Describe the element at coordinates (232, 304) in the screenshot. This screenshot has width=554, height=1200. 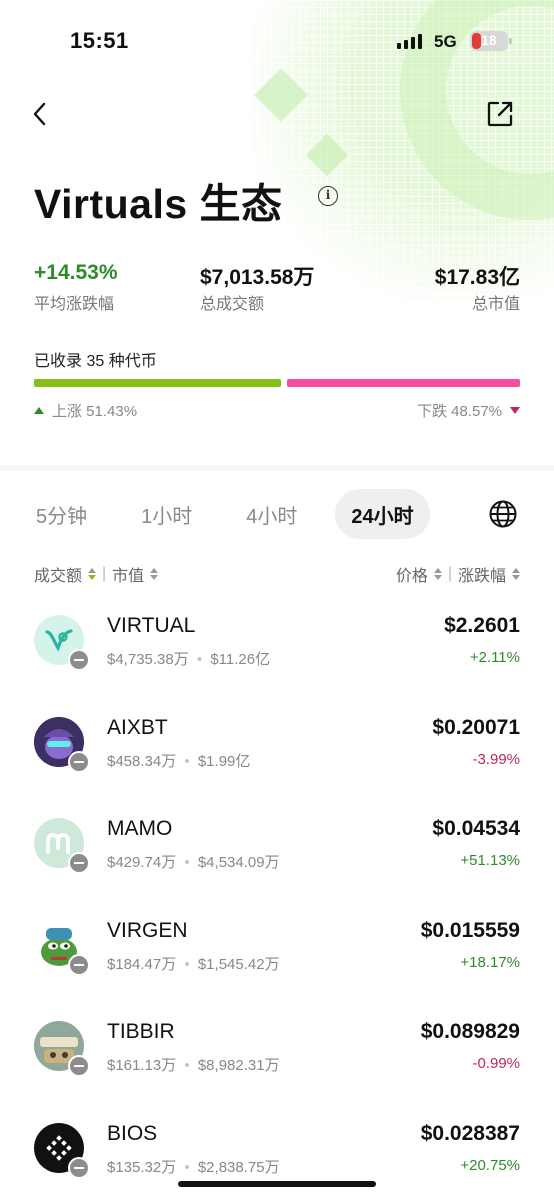
I see `total-volume-label: 总成交额` at that location.